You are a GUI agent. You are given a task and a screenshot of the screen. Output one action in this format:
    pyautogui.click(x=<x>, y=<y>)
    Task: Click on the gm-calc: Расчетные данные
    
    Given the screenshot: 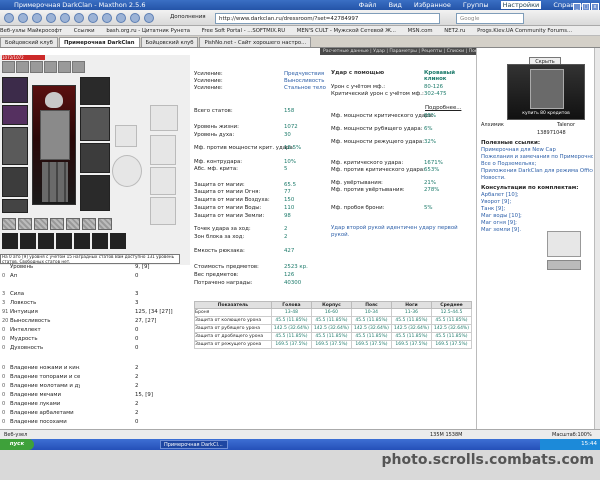 What is the action you would take?
    pyautogui.click(x=346, y=51)
    